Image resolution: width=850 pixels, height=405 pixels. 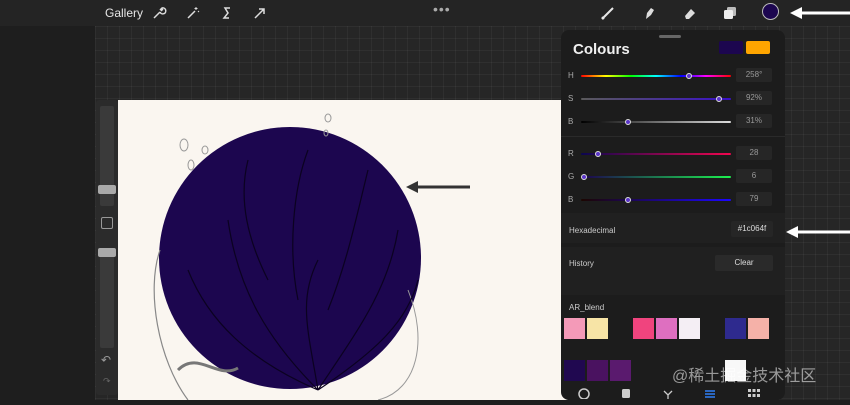 What do you see at coordinates (754, 153) in the screenshot?
I see `rgb-r-value: 28` at bounding box center [754, 153].